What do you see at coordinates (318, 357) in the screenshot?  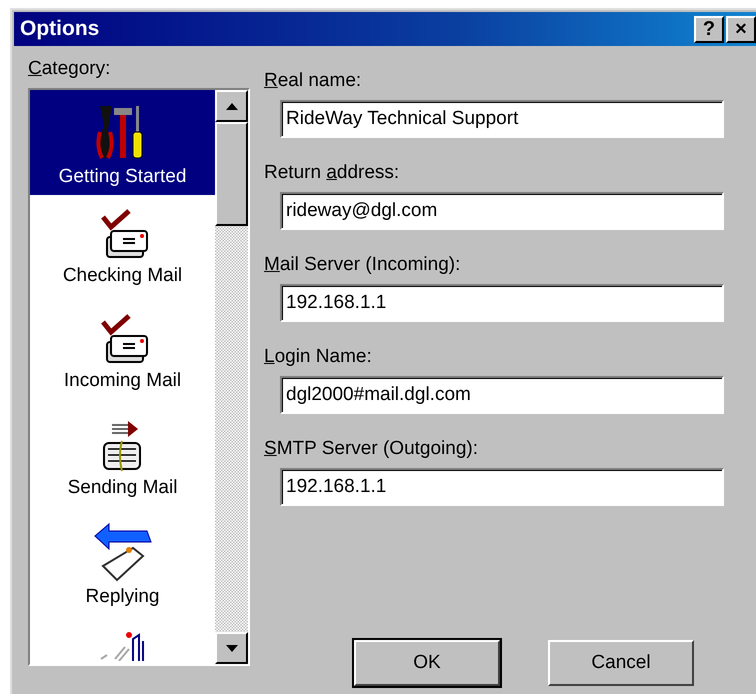 I see `field-label: Login Name:` at bounding box center [318, 357].